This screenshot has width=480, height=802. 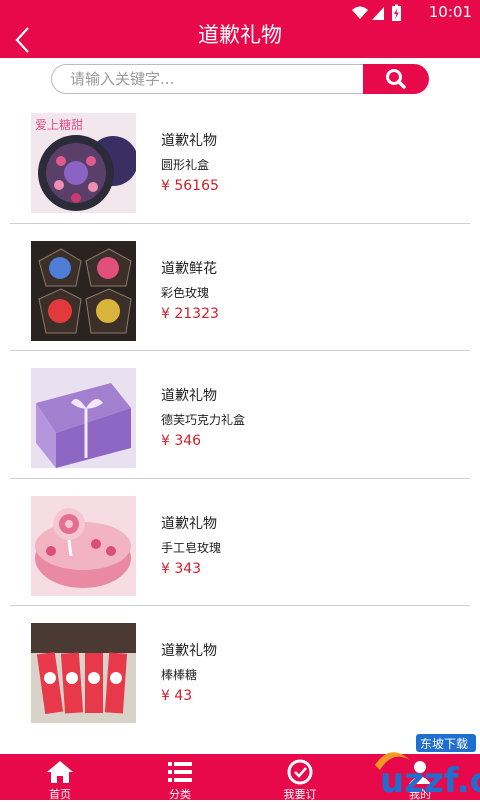 I want to click on search-button, so click(x=396, y=79).